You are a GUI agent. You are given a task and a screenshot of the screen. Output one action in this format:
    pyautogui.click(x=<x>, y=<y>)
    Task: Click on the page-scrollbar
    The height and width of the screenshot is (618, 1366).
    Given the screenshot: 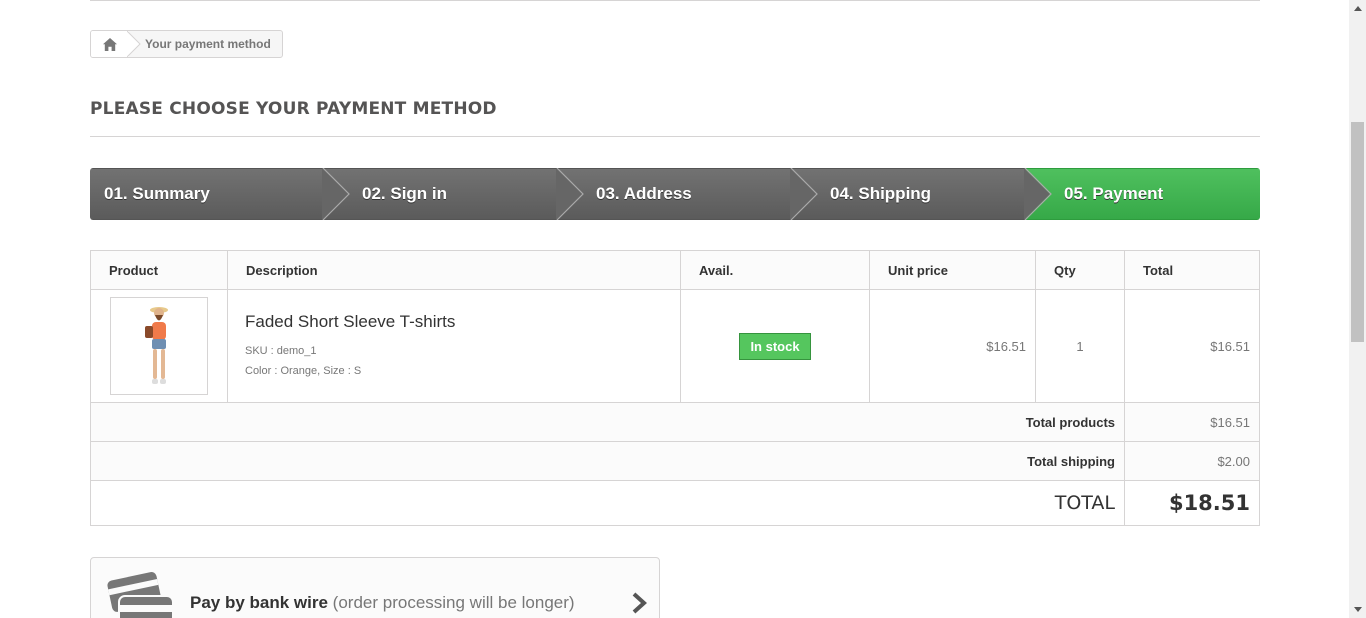 What is the action you would take?
    pyautogui.click(x=1357, y=309)
    